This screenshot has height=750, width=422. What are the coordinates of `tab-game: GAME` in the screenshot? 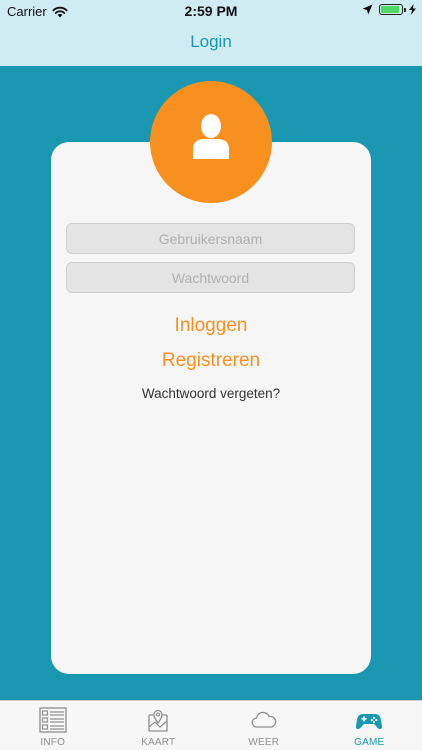 It's located at (369, 725).